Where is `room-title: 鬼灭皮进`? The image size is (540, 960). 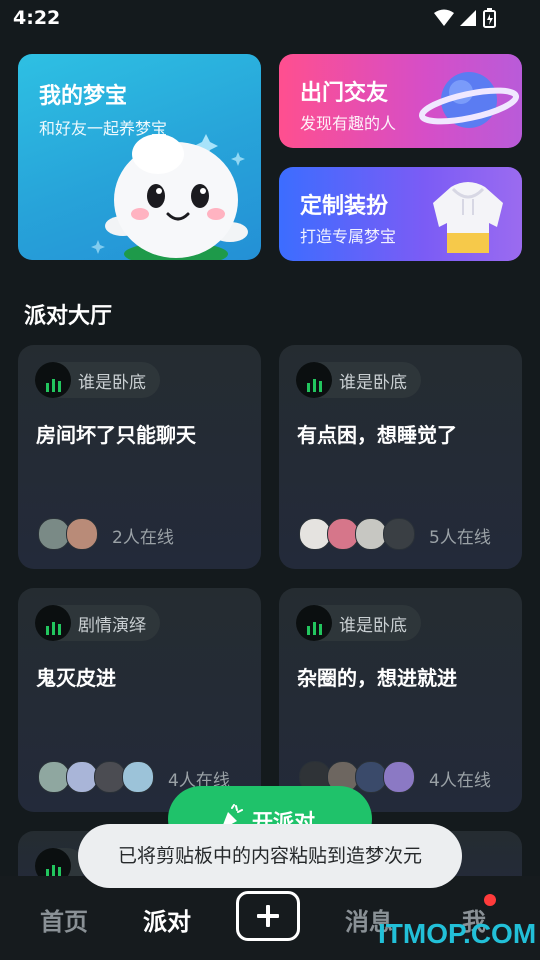 room-title: 鬼灭皮进 is located at coordinates (76, 678).